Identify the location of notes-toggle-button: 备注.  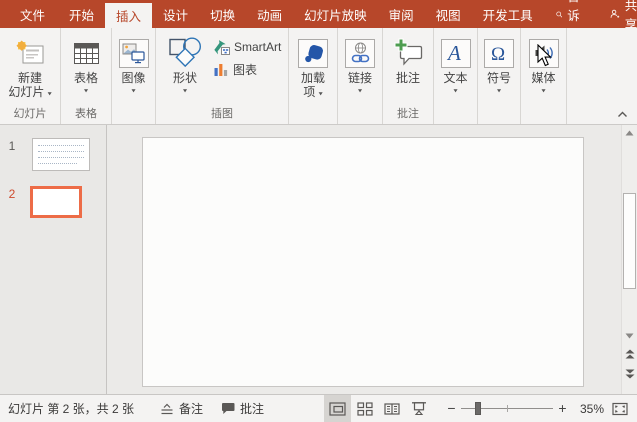
(181, 408).